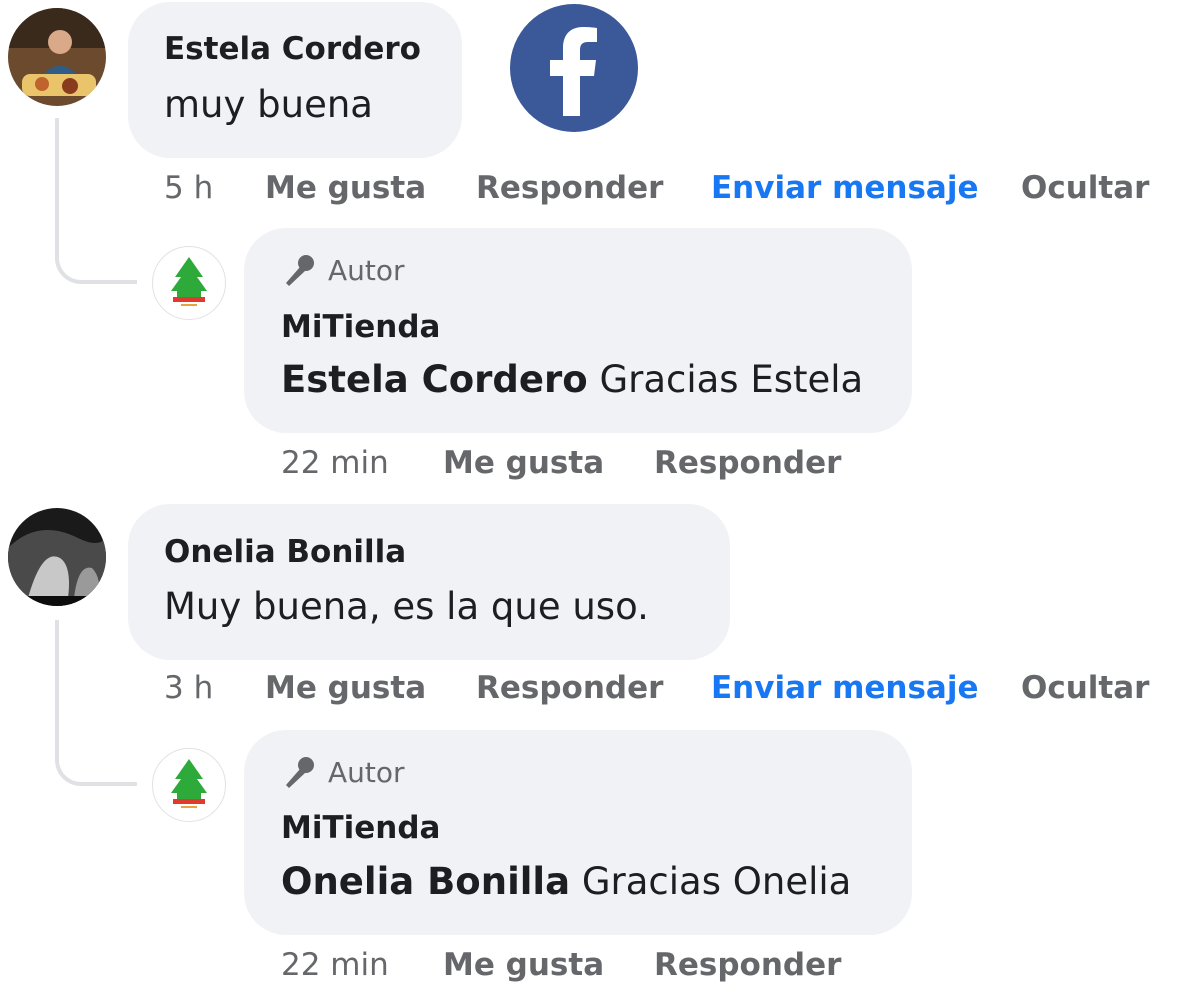 The image size is (1200, 1000). I want to click on mention-link: Estela Cordero, so click(434, 379).